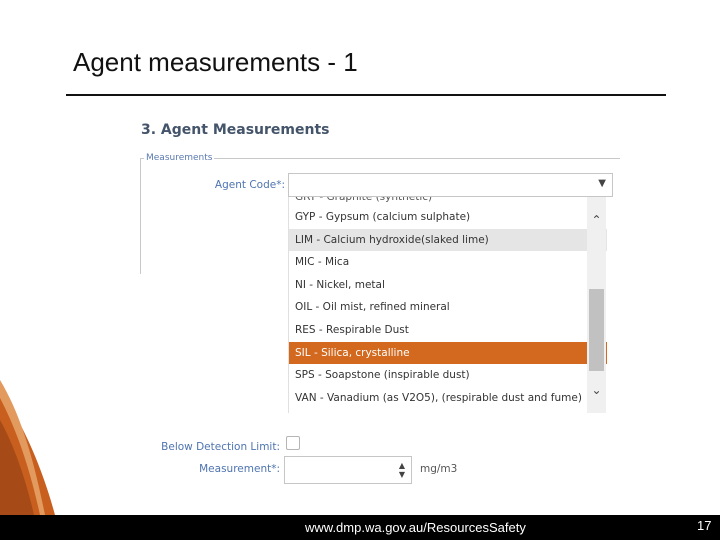  What do you see at coordinates (448, 240) in the screenshot?
I see `dropdown-option-hovered: LIM - Calcium hydroxide(slaked lime)` at bounding box center [448, 240].